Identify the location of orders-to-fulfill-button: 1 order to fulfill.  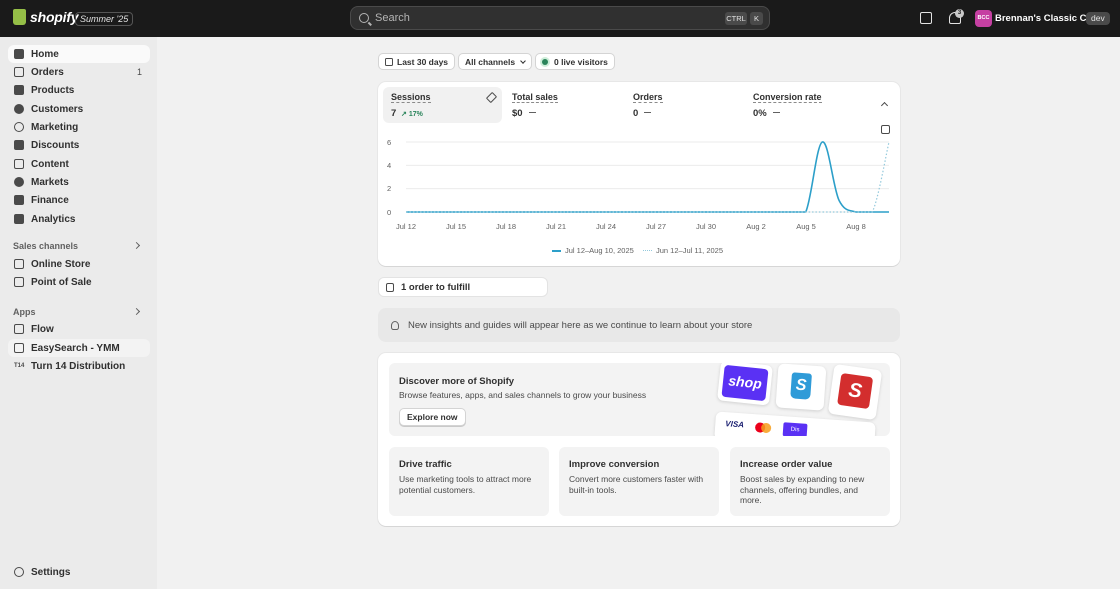
(463, 287).